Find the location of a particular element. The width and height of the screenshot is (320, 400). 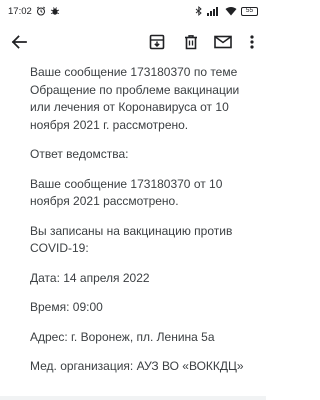

archive-button is located at coordinates (157, 42).